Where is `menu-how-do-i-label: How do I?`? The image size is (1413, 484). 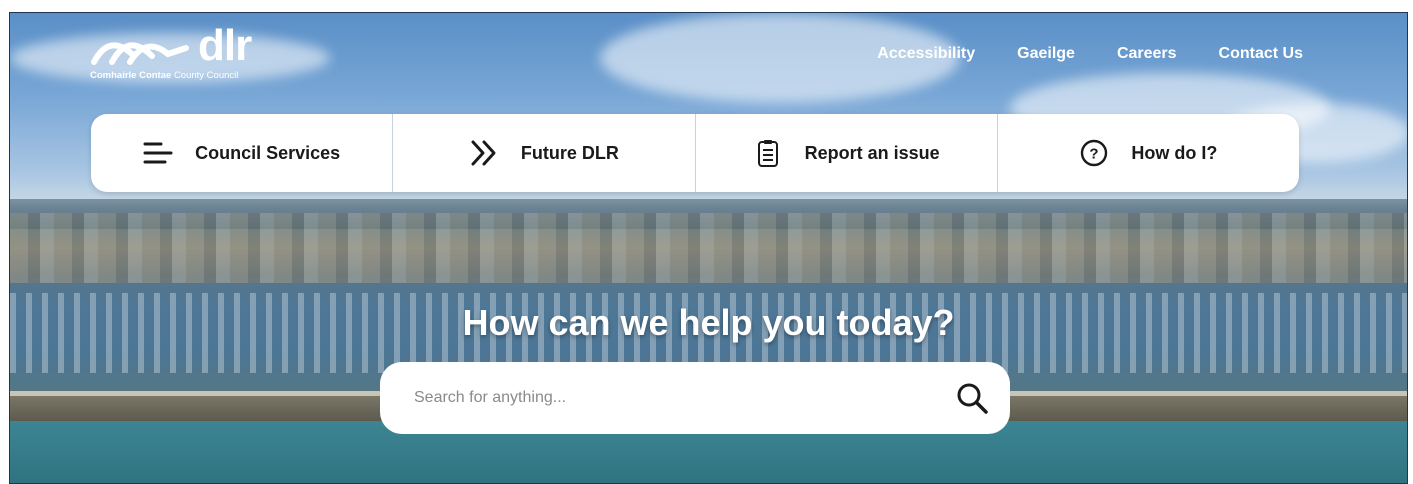
menu-how-do-i-label: How do I? is located at coordinates (1174, 152).